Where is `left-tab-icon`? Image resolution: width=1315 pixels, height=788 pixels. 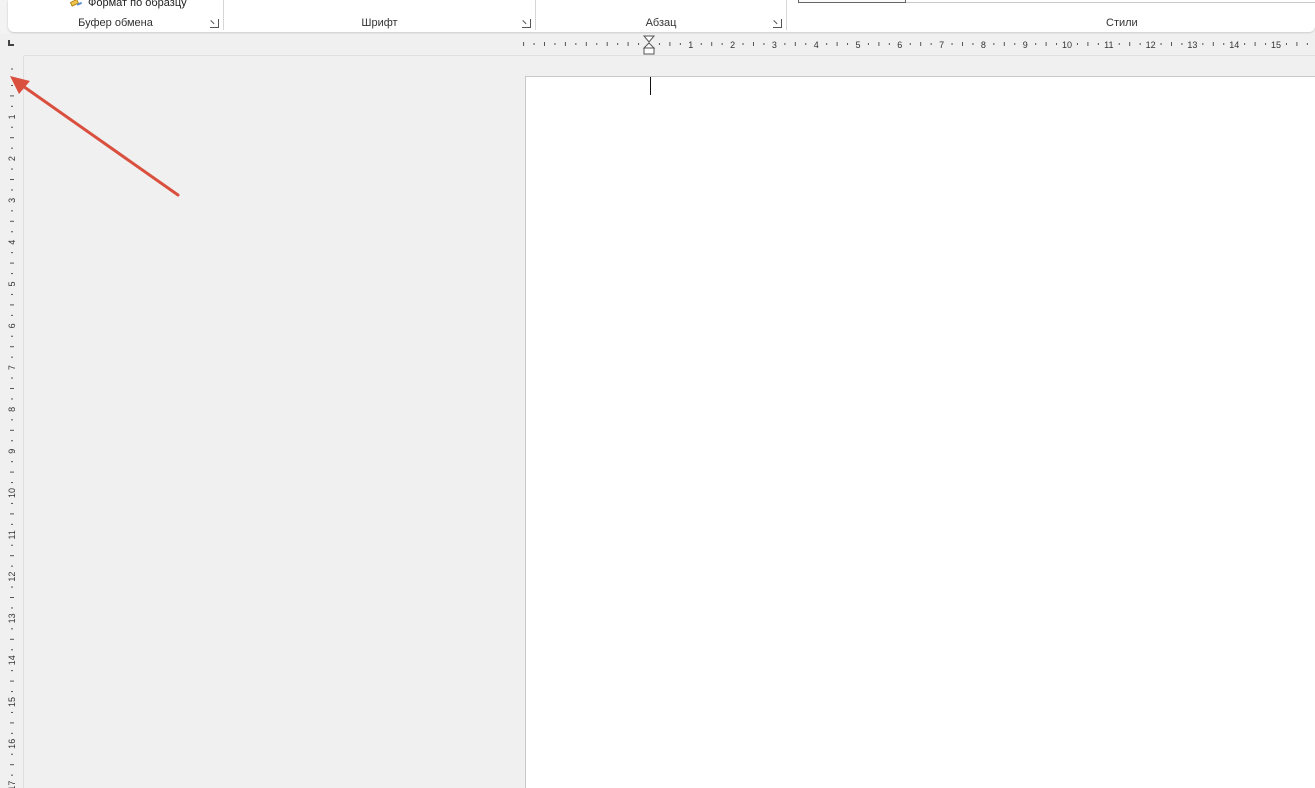
left-tab-icon is located at coordinates (11, 43).